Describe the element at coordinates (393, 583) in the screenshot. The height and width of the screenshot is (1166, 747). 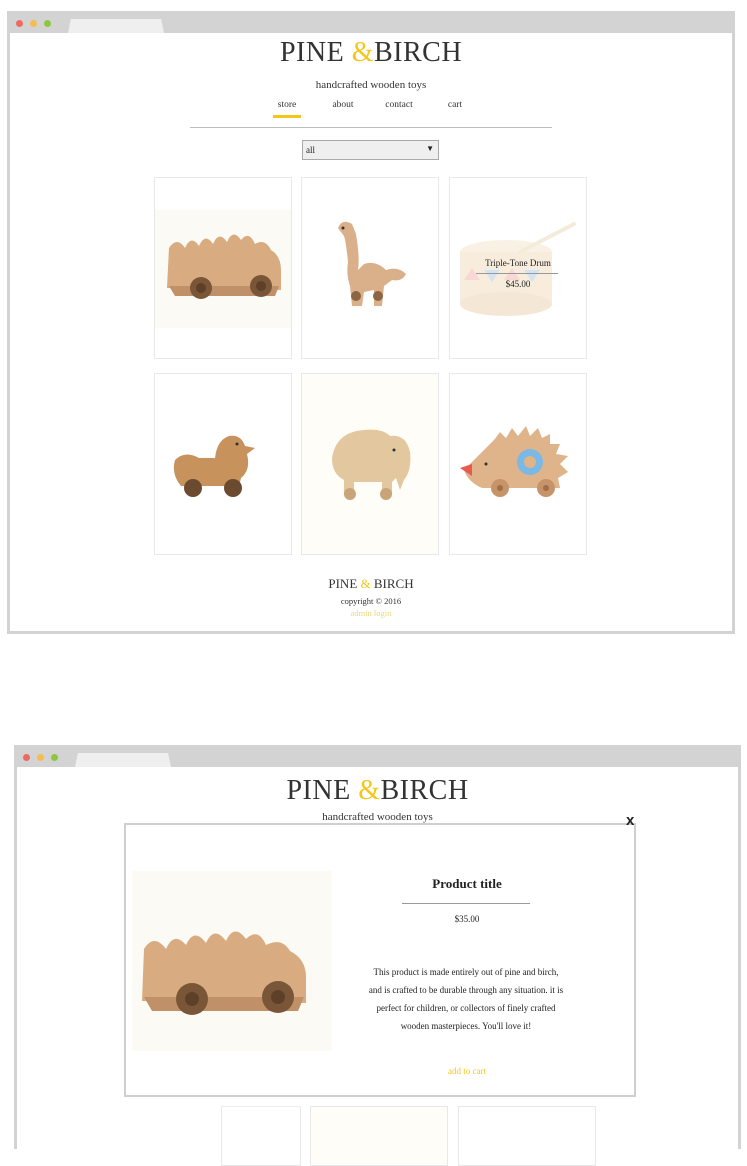
I see `footer-brand-right: BIRCH` at that location.